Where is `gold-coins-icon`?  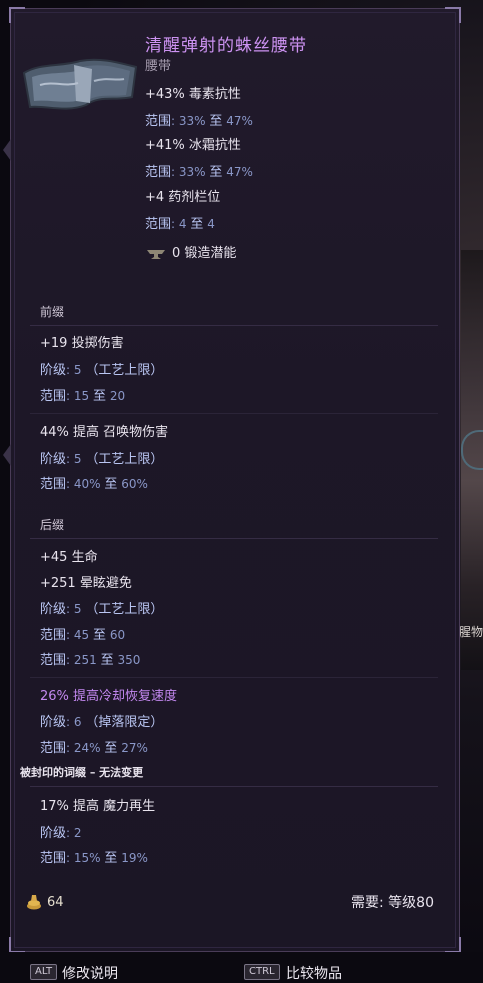 gold-coins-icon is located at coordinates (34, 902).